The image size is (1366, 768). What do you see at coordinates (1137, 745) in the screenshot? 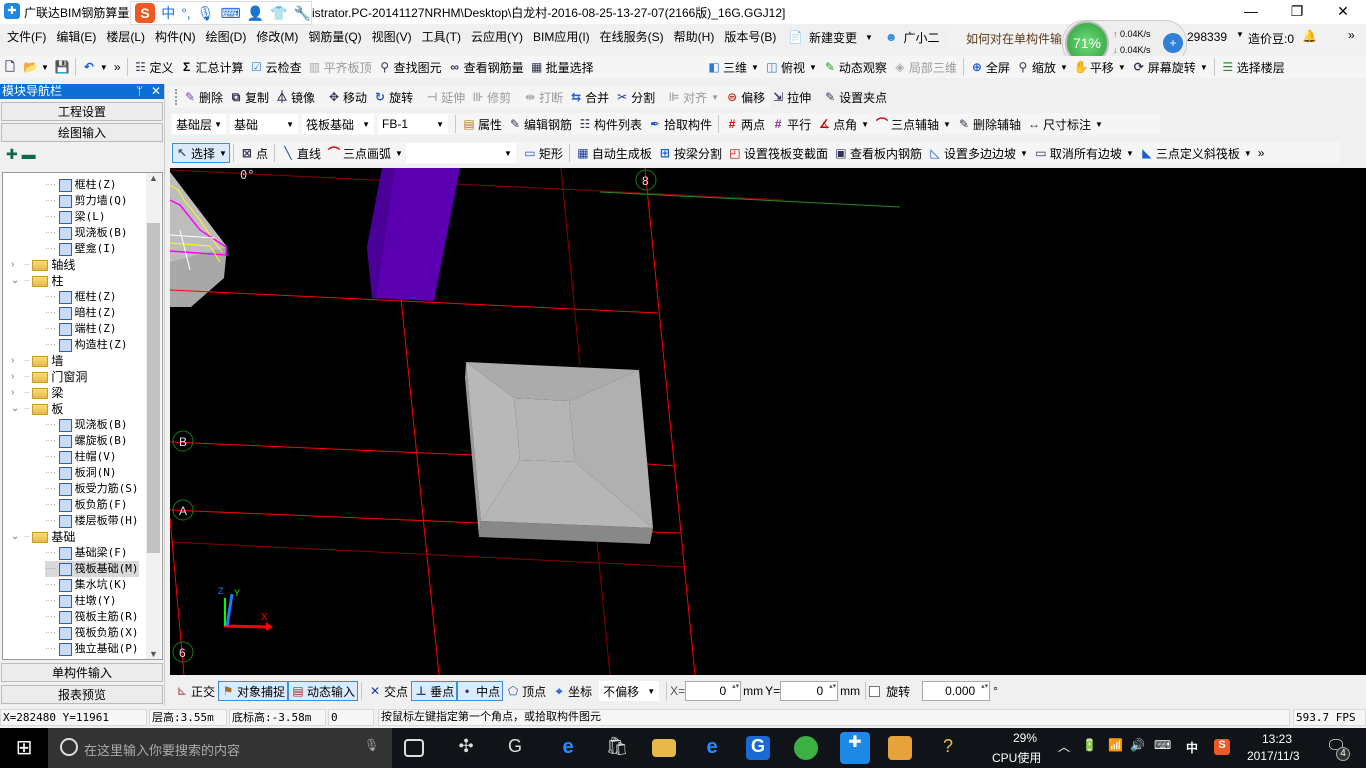
I see `volume-icon: 🔊` at bounding box center [1137, 745].